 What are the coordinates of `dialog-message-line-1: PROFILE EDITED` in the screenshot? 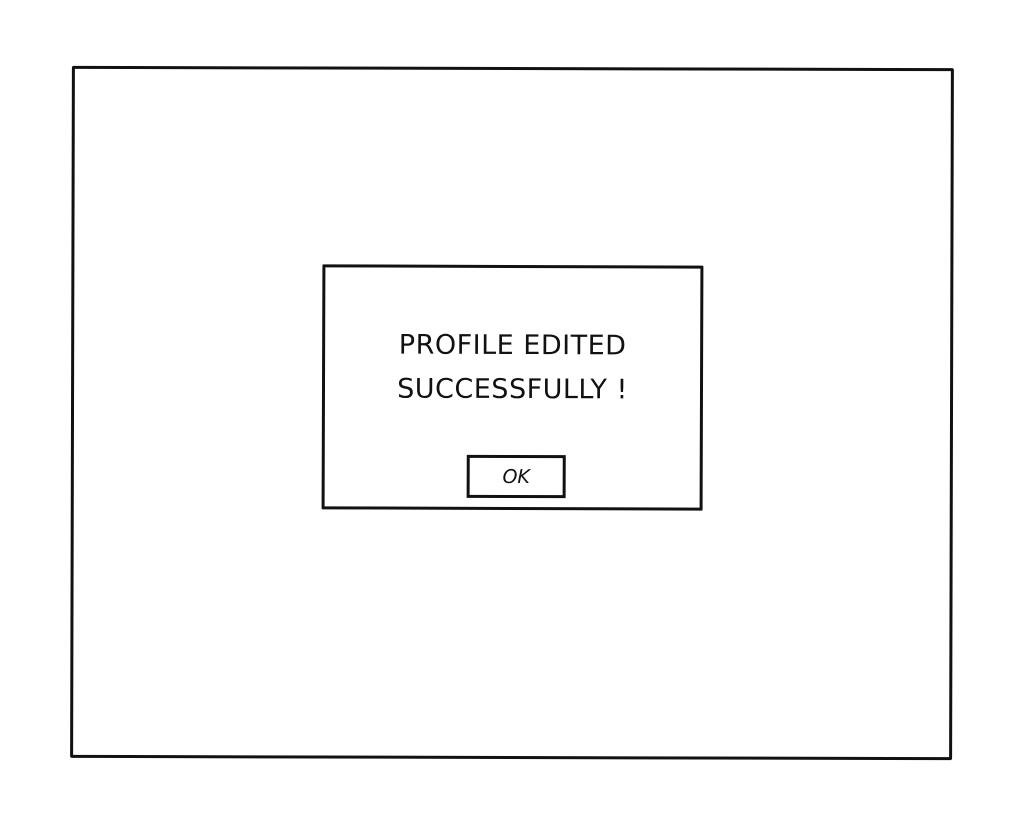 It's located at (512, 345).